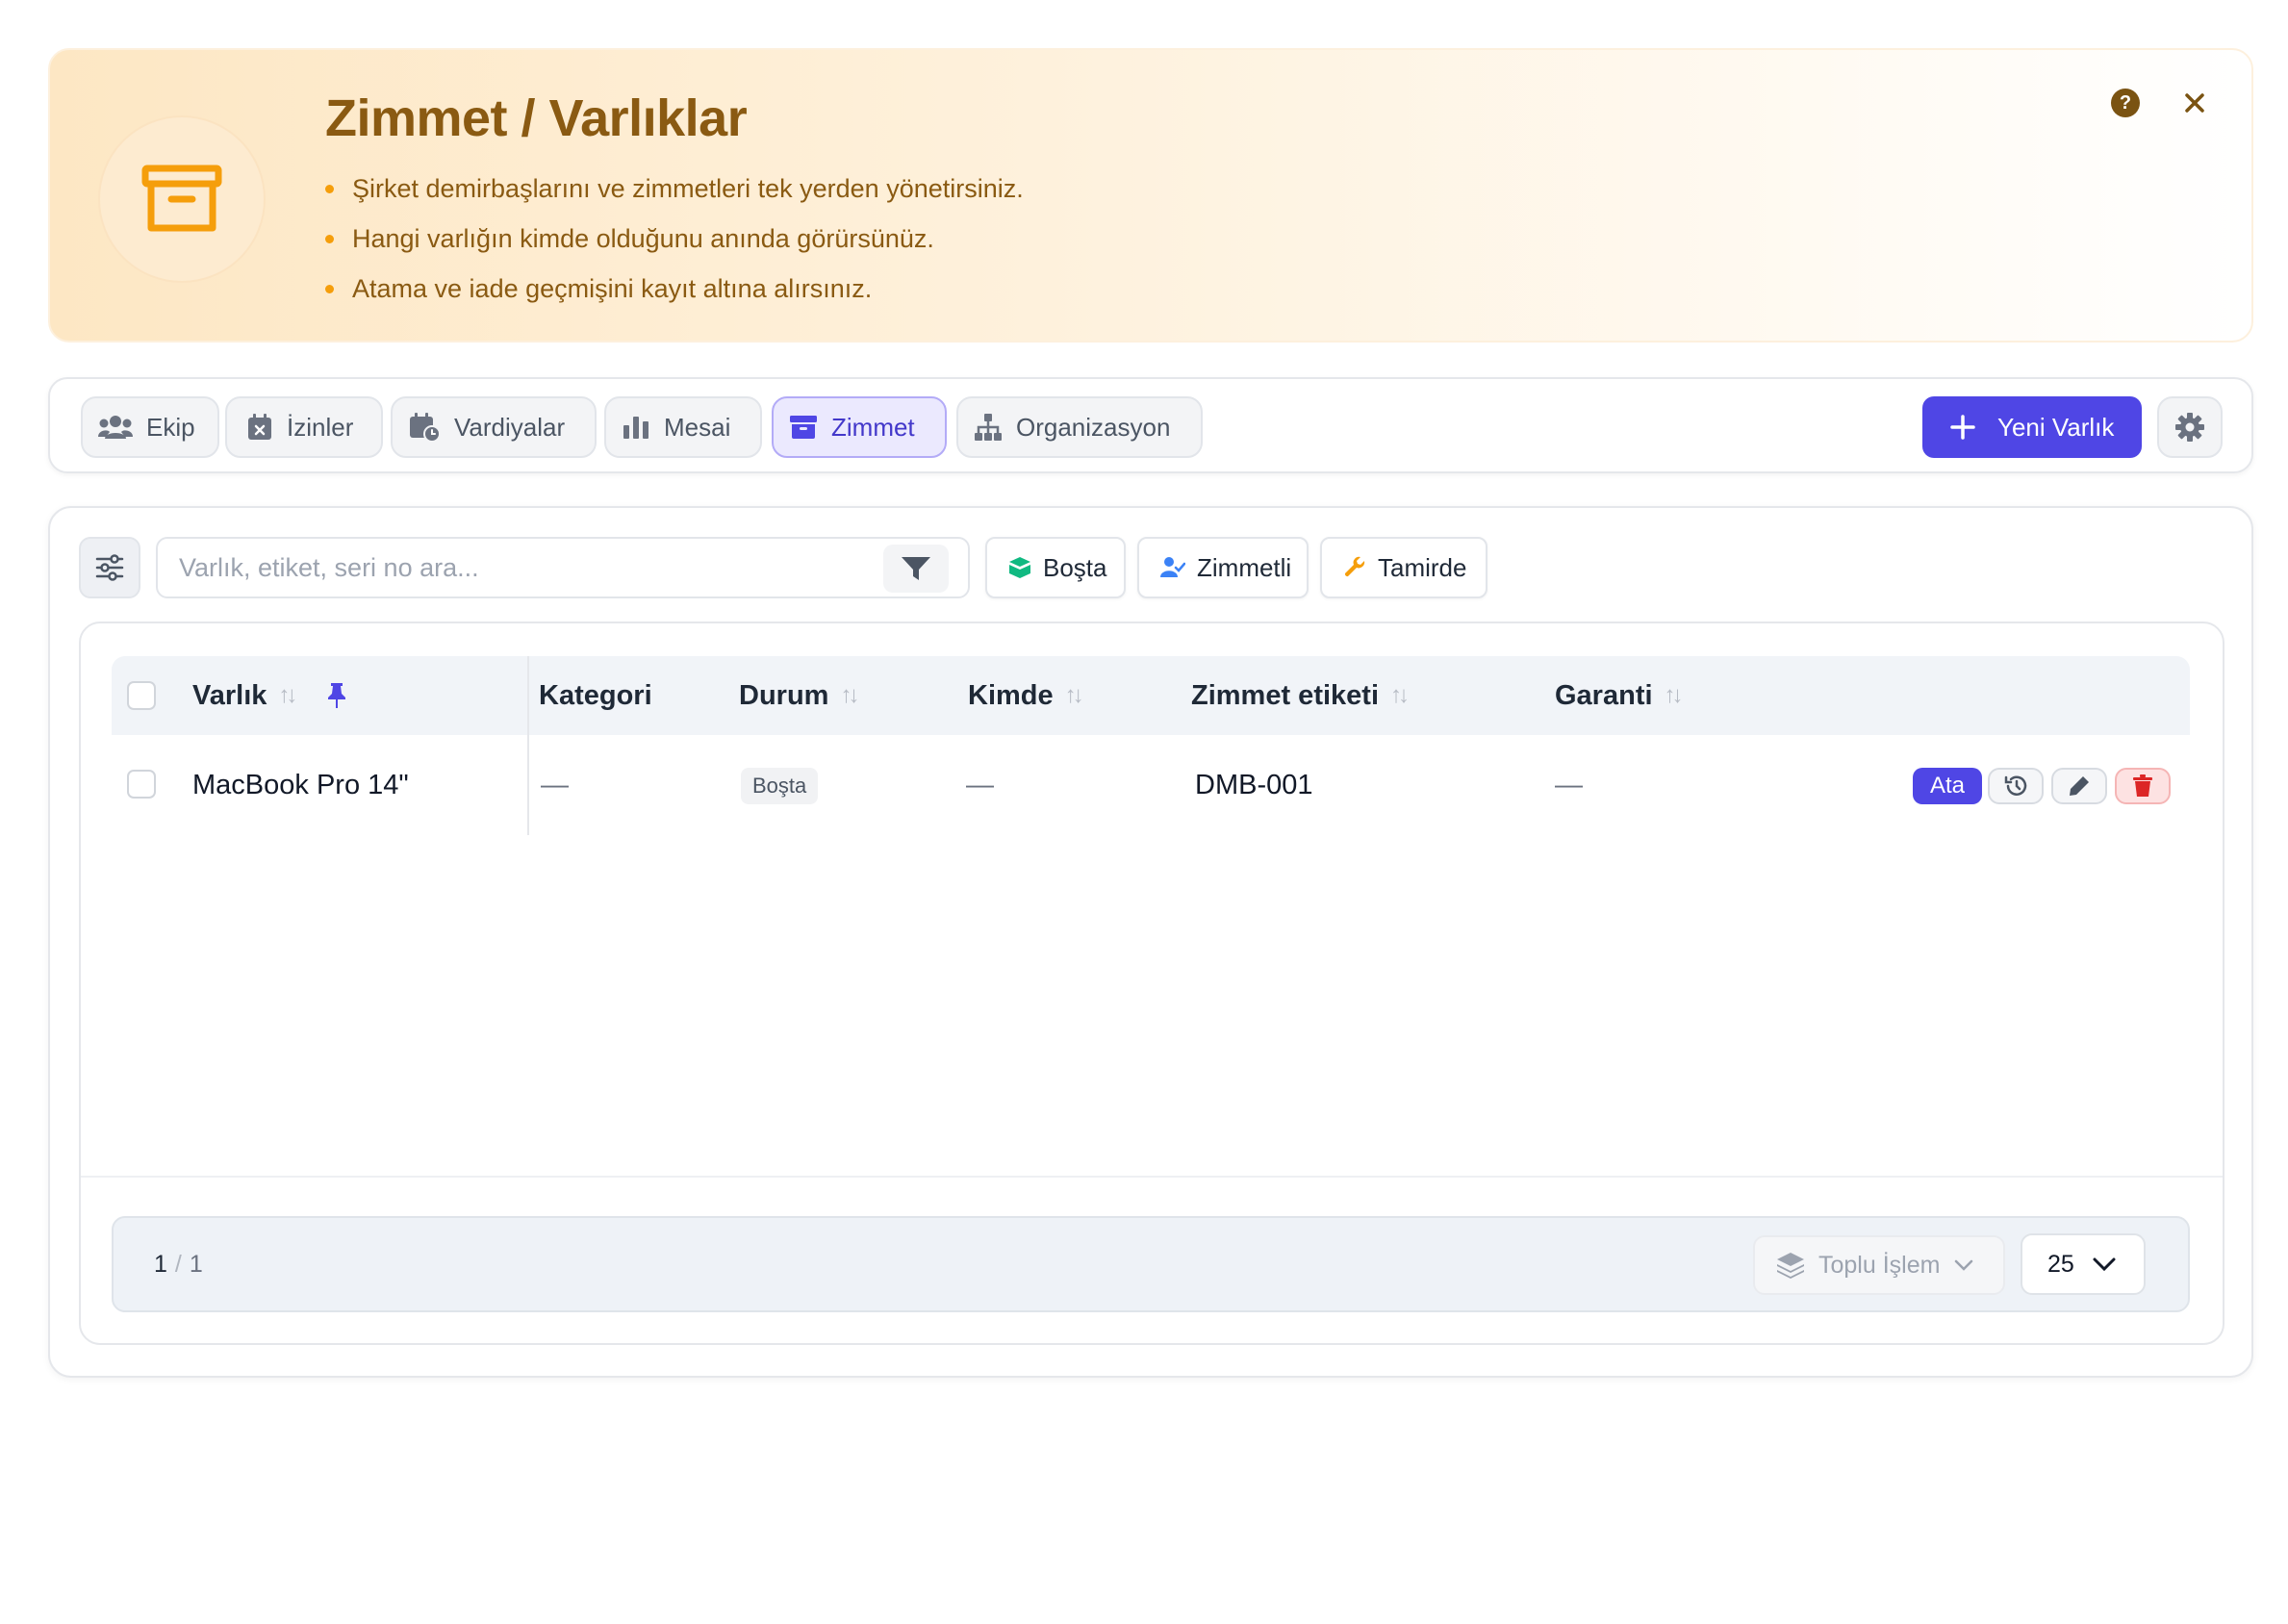 This screenshot has height=1624, width=2288. I want to click on archive-box-icon, so click(182, 199).